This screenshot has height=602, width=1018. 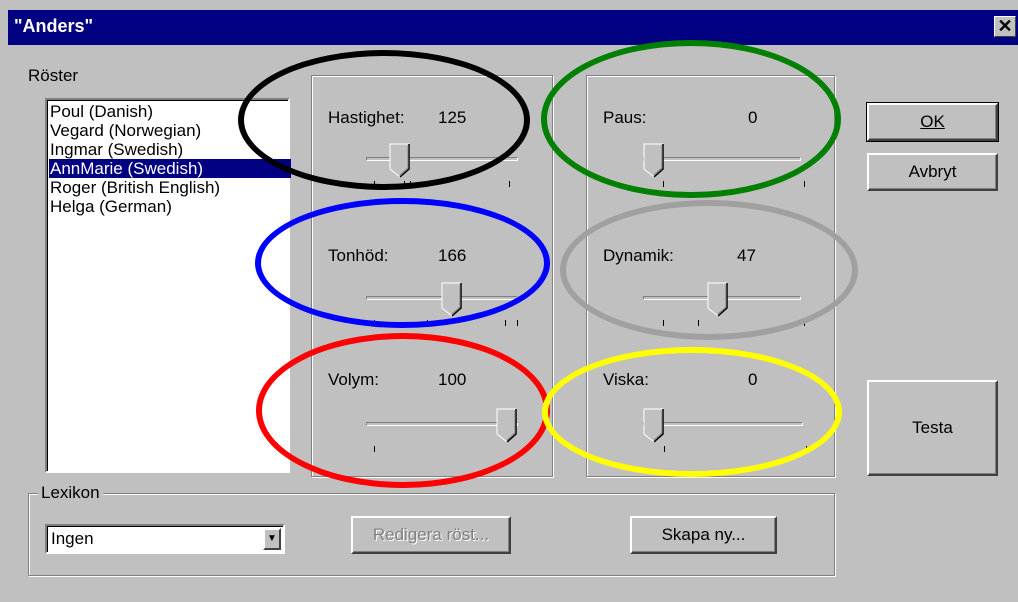 I want to click on ok-button-label: OK, so click(x=932, y=121).